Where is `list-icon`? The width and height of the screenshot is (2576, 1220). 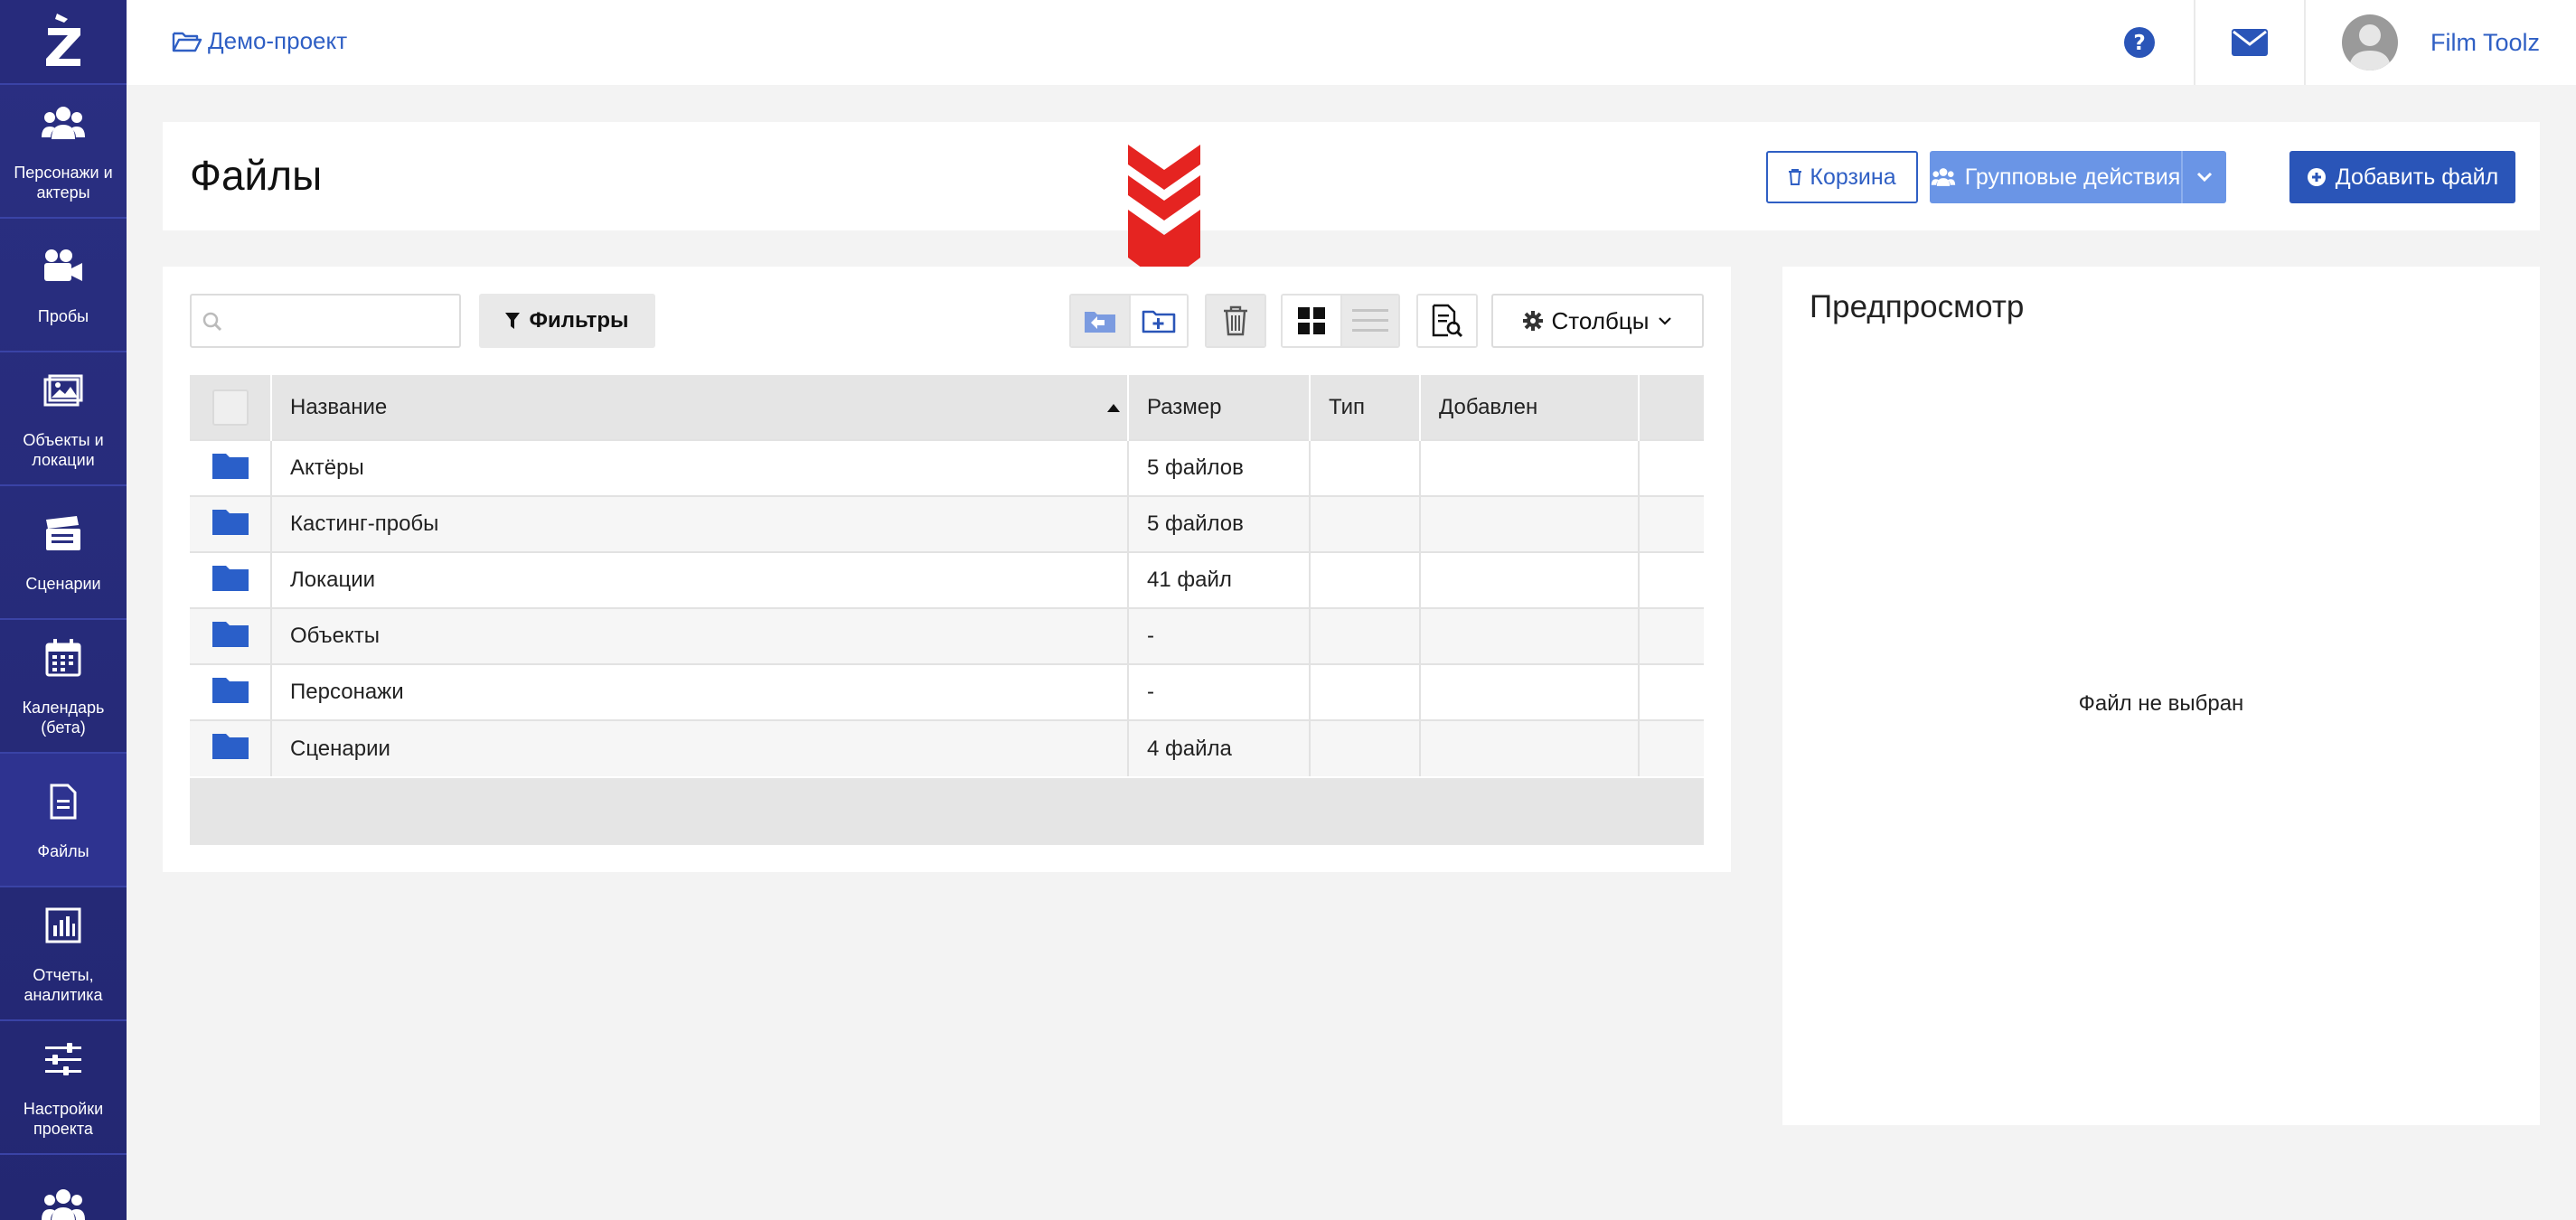
list-icon is located at coordinates (1370, 320).